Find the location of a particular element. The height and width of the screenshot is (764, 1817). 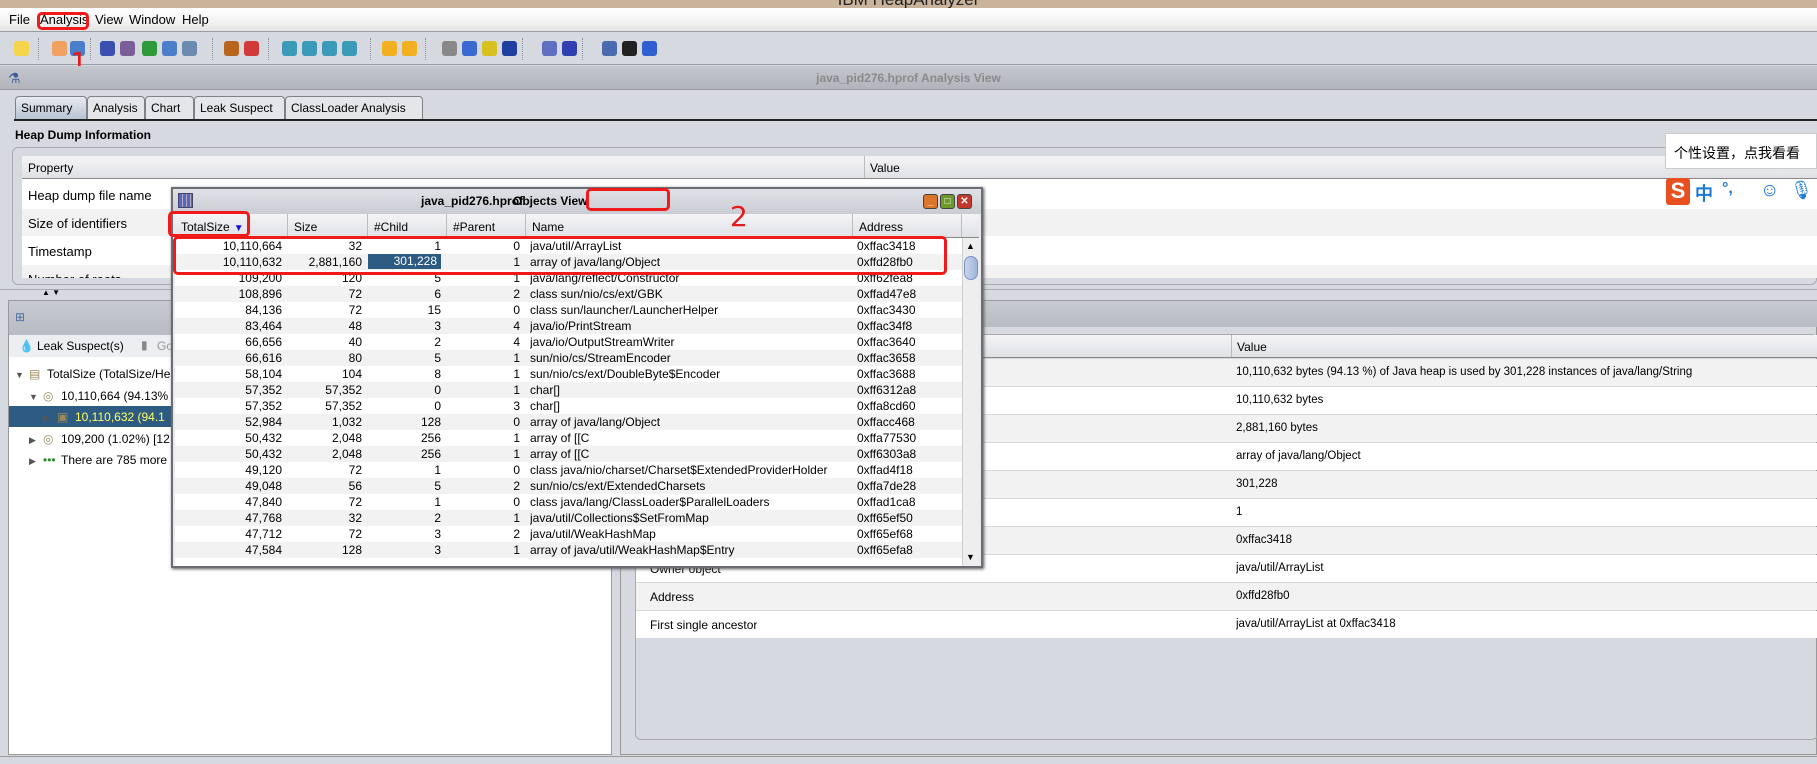

tab-summary: Summary is located at coordinates (51, 107).